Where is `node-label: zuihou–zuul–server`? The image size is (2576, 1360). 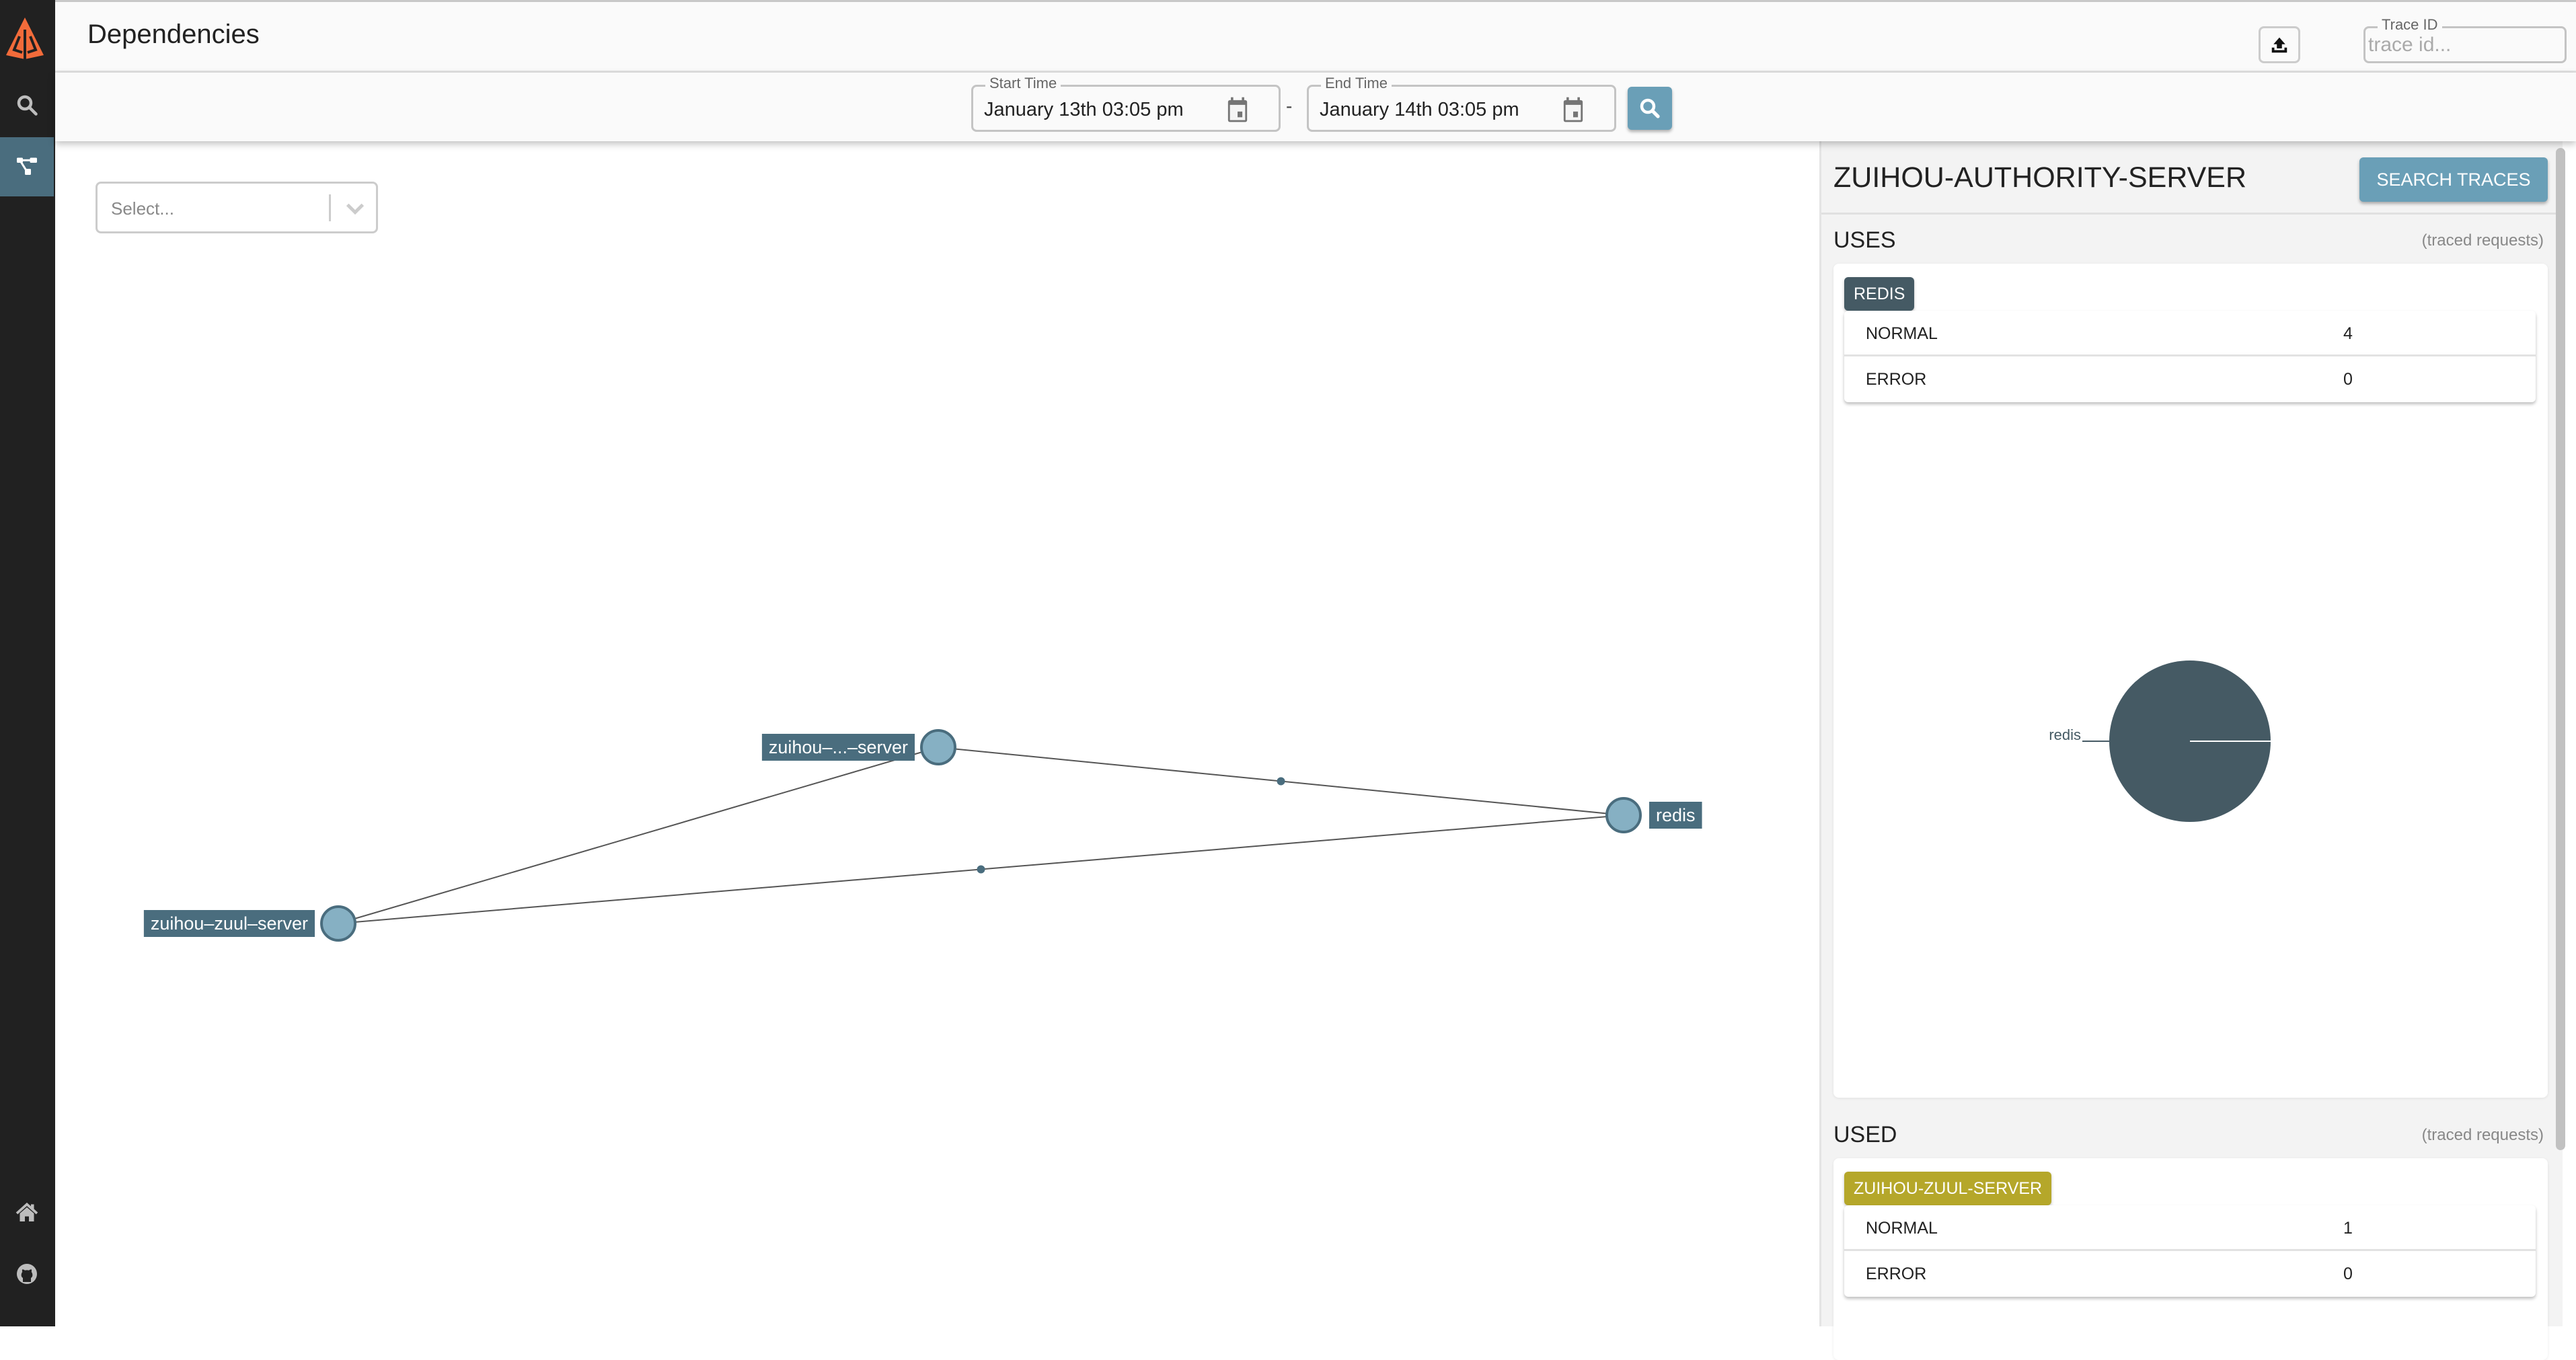
node-label: zuihou–zuul–server is located at coordinates (229, 923).